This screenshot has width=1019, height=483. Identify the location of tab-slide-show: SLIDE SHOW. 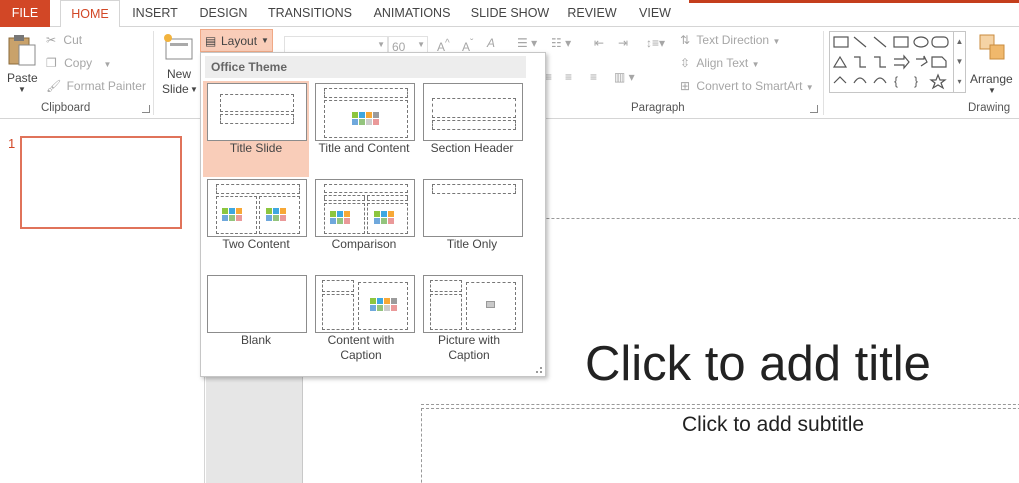
(510, 13).